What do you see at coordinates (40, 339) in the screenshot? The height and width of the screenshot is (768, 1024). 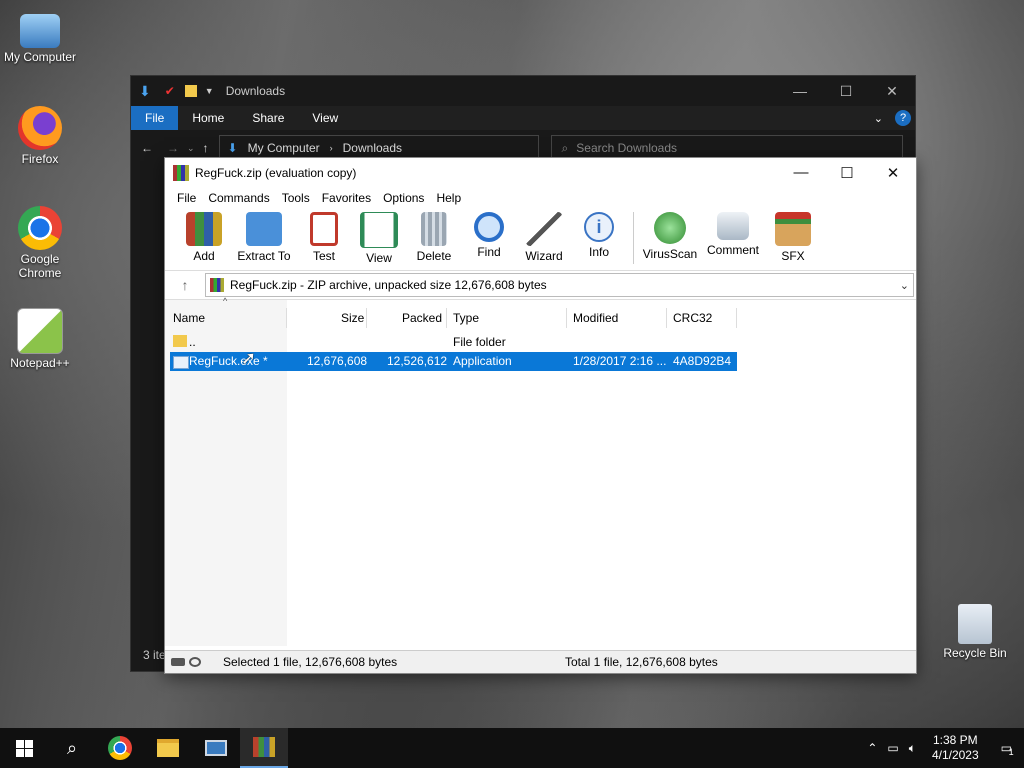 I see `desktop-icon-notepadpp: Notepad++` at bounding box center [40, 339].